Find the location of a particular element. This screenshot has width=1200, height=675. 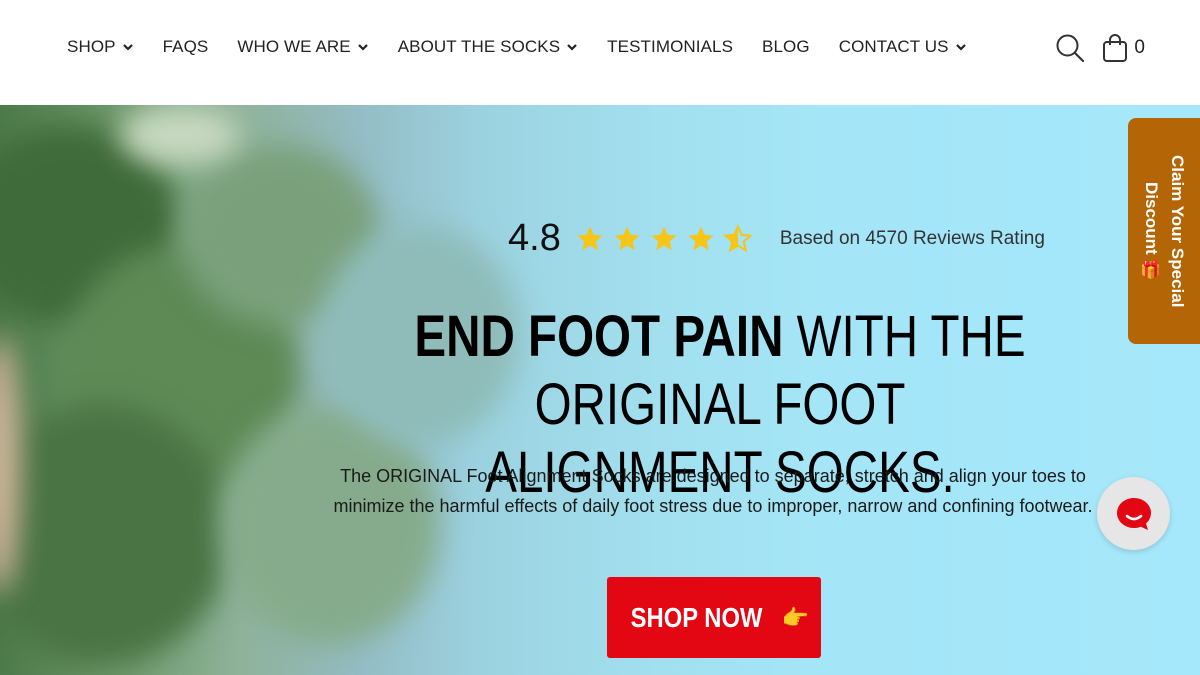

gift-icon: 🎁 is located at coordinates (1151, 270).